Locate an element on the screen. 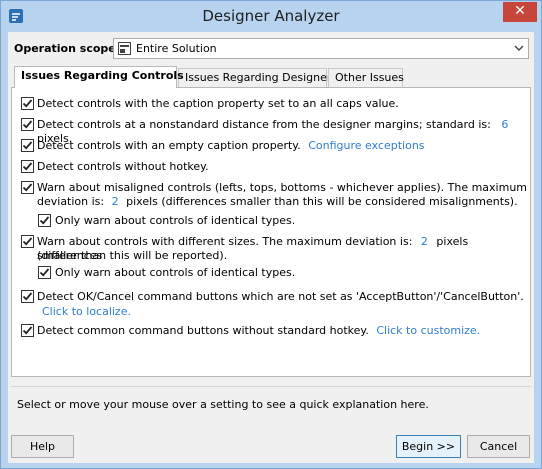 Image resolution: width=542 pixels, height=469 pixels. solution-icon is located at coordinates (124, 48).